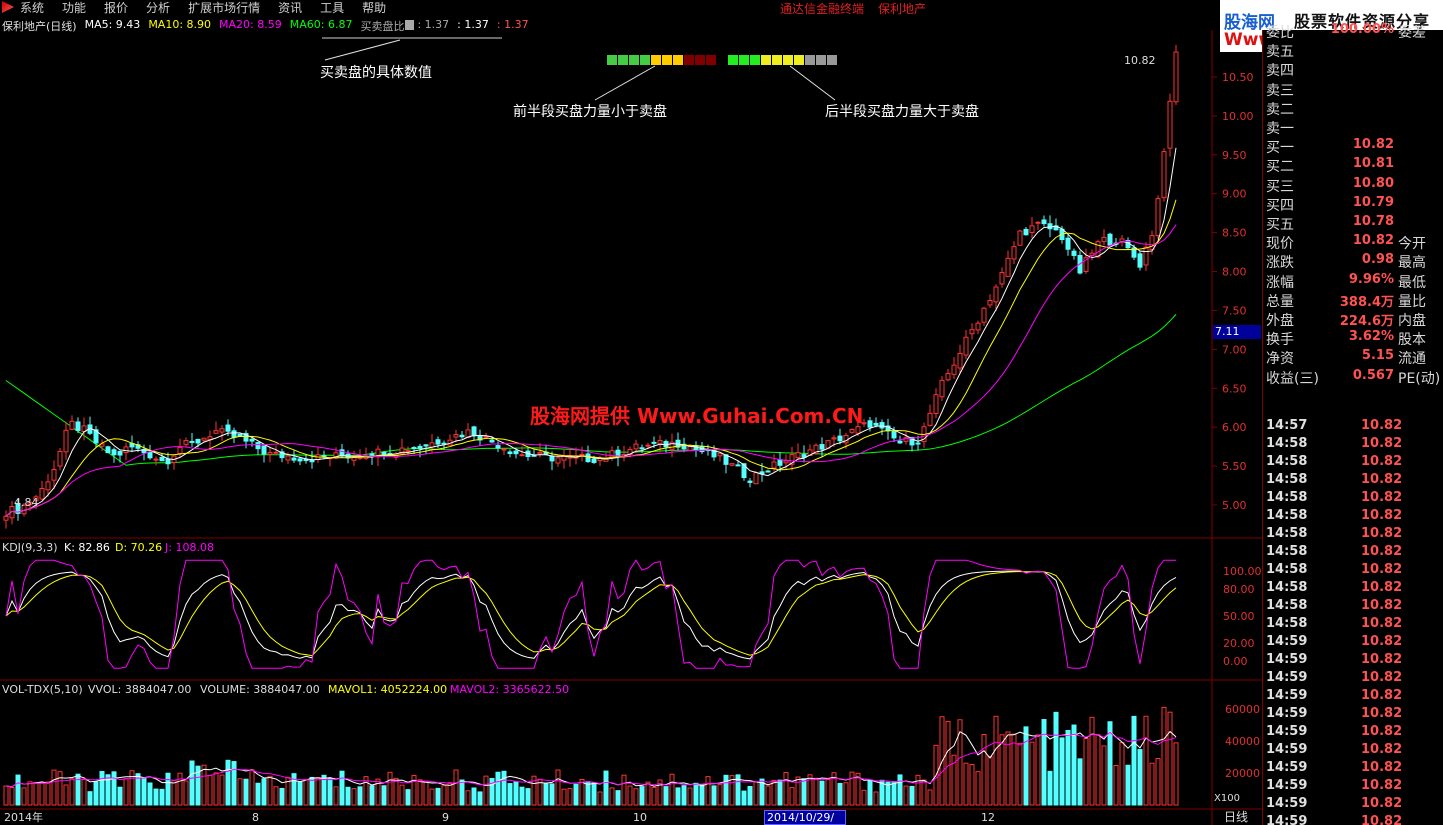 This screenshot has width=1443, height=825. What do you see at coordinates (1227, 331) in the screenshot?
I see `price-marker-value: 7.11` at bounding box center [1227, 331].